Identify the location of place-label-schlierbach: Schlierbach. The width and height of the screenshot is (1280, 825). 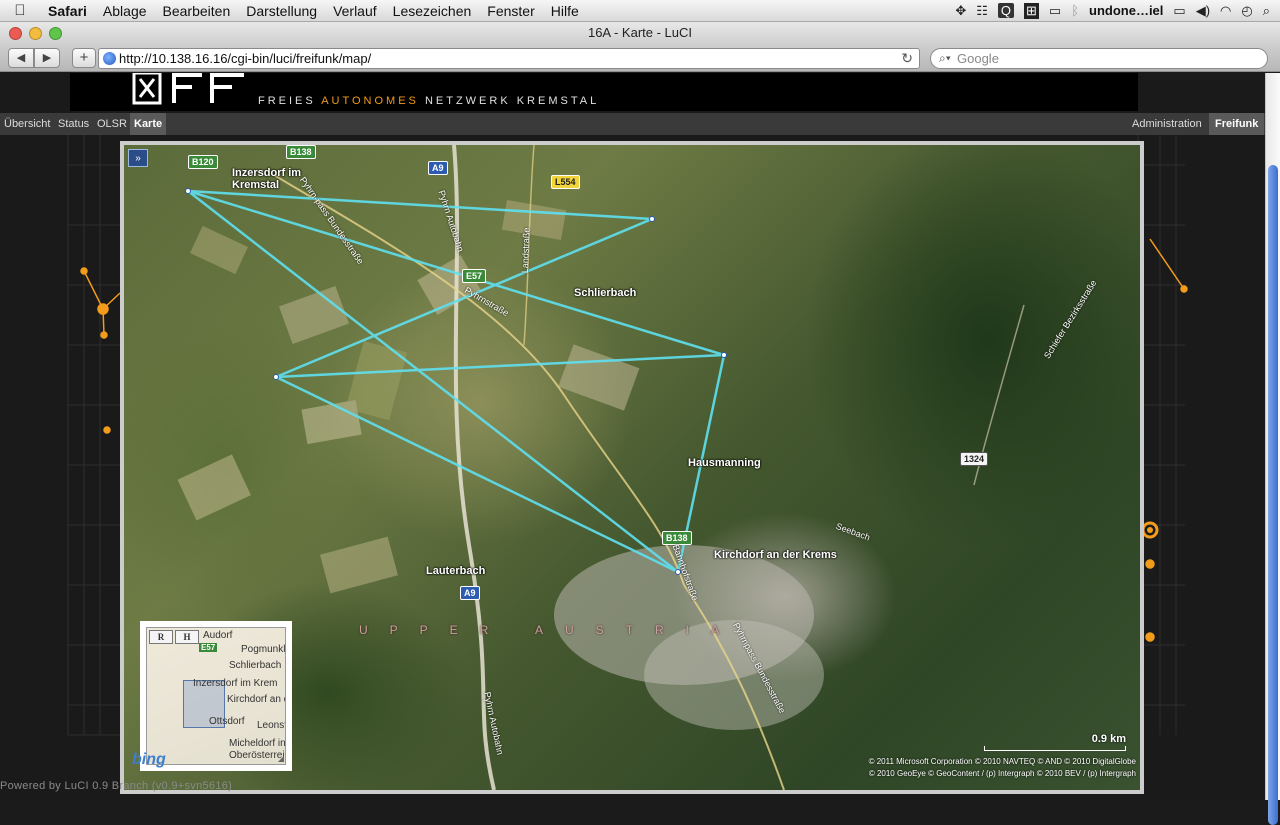
(605, 293).